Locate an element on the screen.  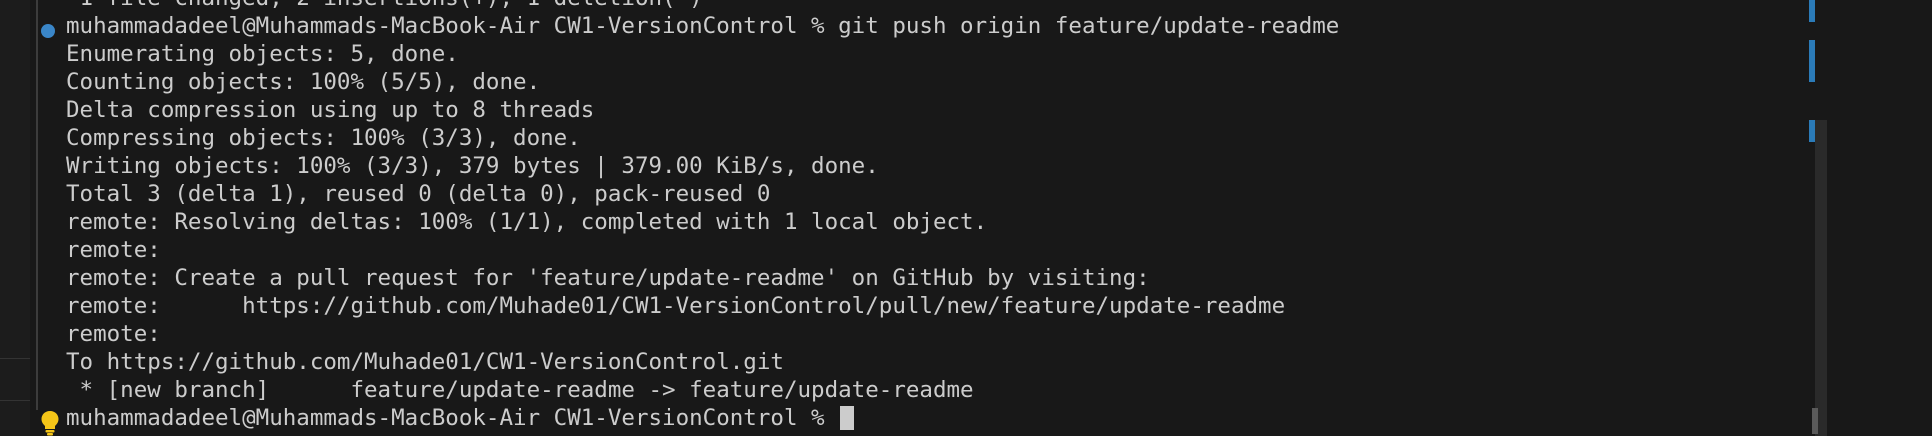
terminal-scrollbar is located at coordinates (1821, 278).